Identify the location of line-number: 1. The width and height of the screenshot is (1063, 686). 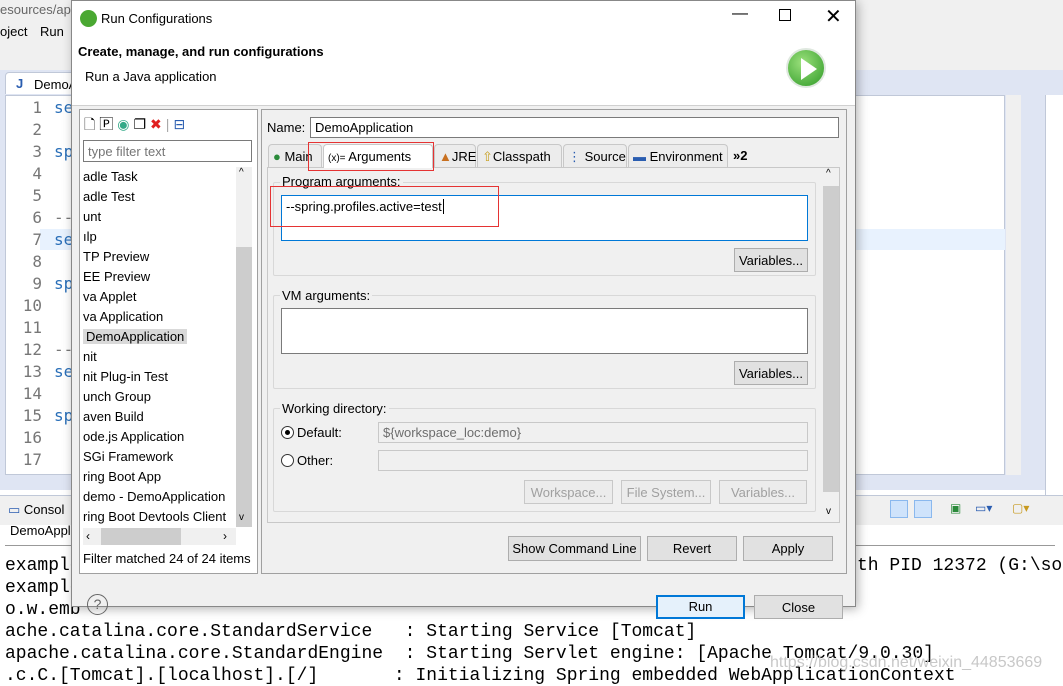
(37, 107).